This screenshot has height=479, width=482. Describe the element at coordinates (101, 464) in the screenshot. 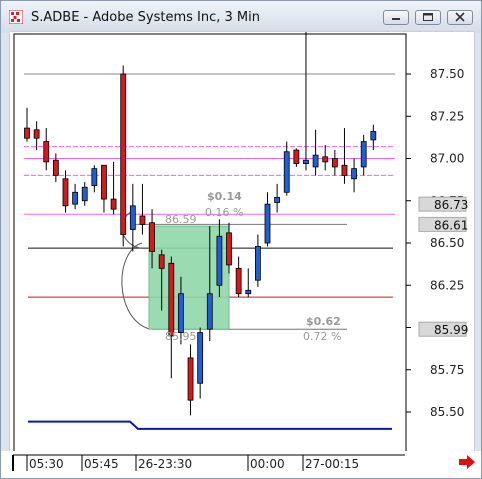

I see `x-tick-label: 05:45` at that location.